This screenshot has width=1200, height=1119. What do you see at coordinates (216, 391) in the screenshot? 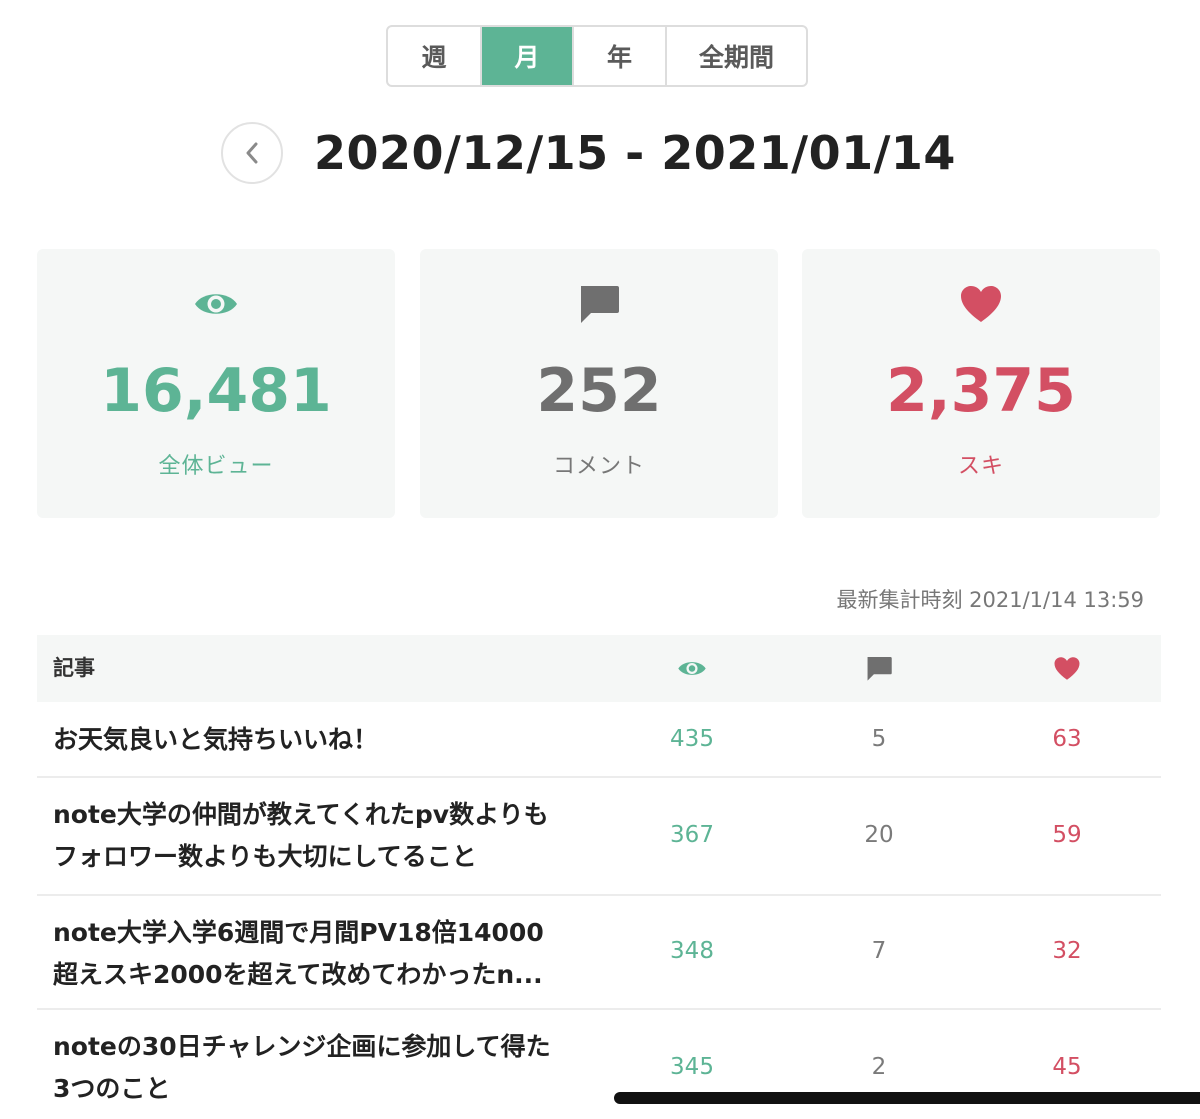
I see `views-value: 16,481` at bounding box center [216, 391].